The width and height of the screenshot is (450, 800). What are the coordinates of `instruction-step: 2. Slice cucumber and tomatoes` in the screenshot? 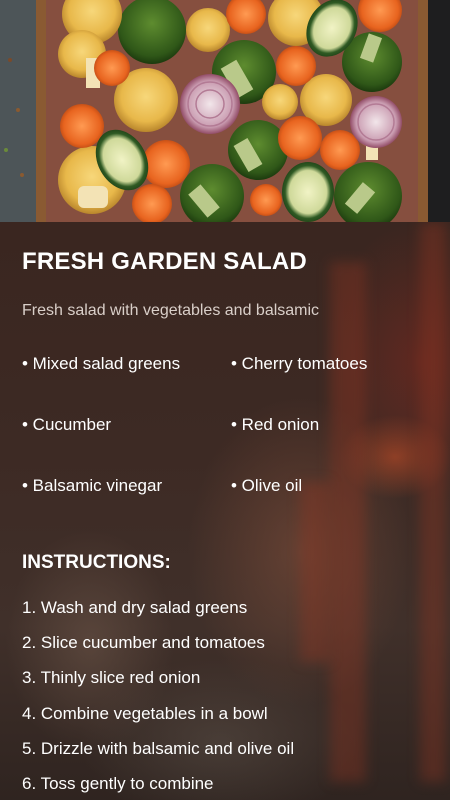 It's located at (143, 642).